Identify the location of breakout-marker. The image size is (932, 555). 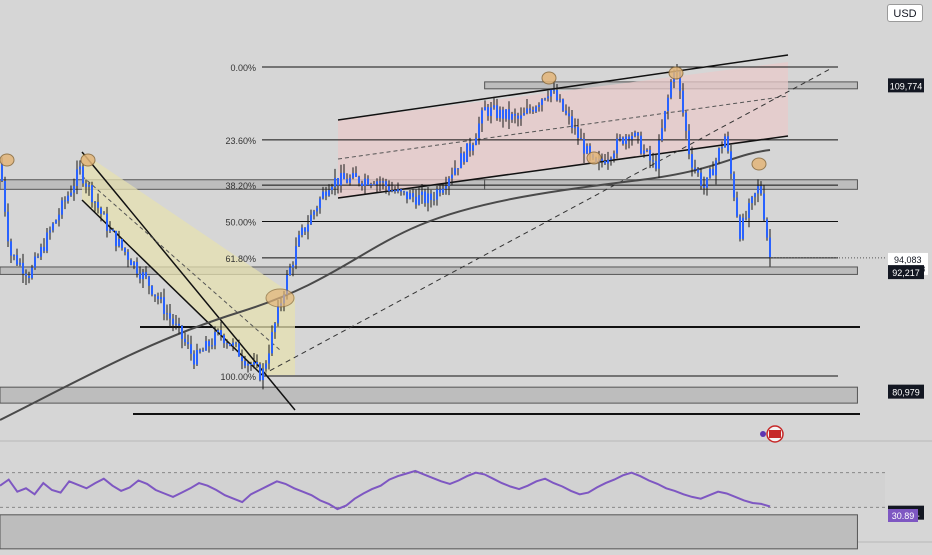
(280, 298).